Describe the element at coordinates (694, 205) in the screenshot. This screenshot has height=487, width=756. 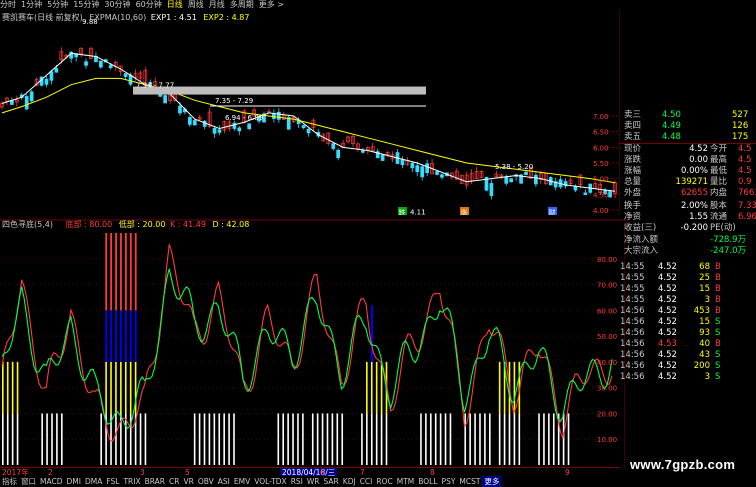
I see `stat-value: 2.00%` at that location.